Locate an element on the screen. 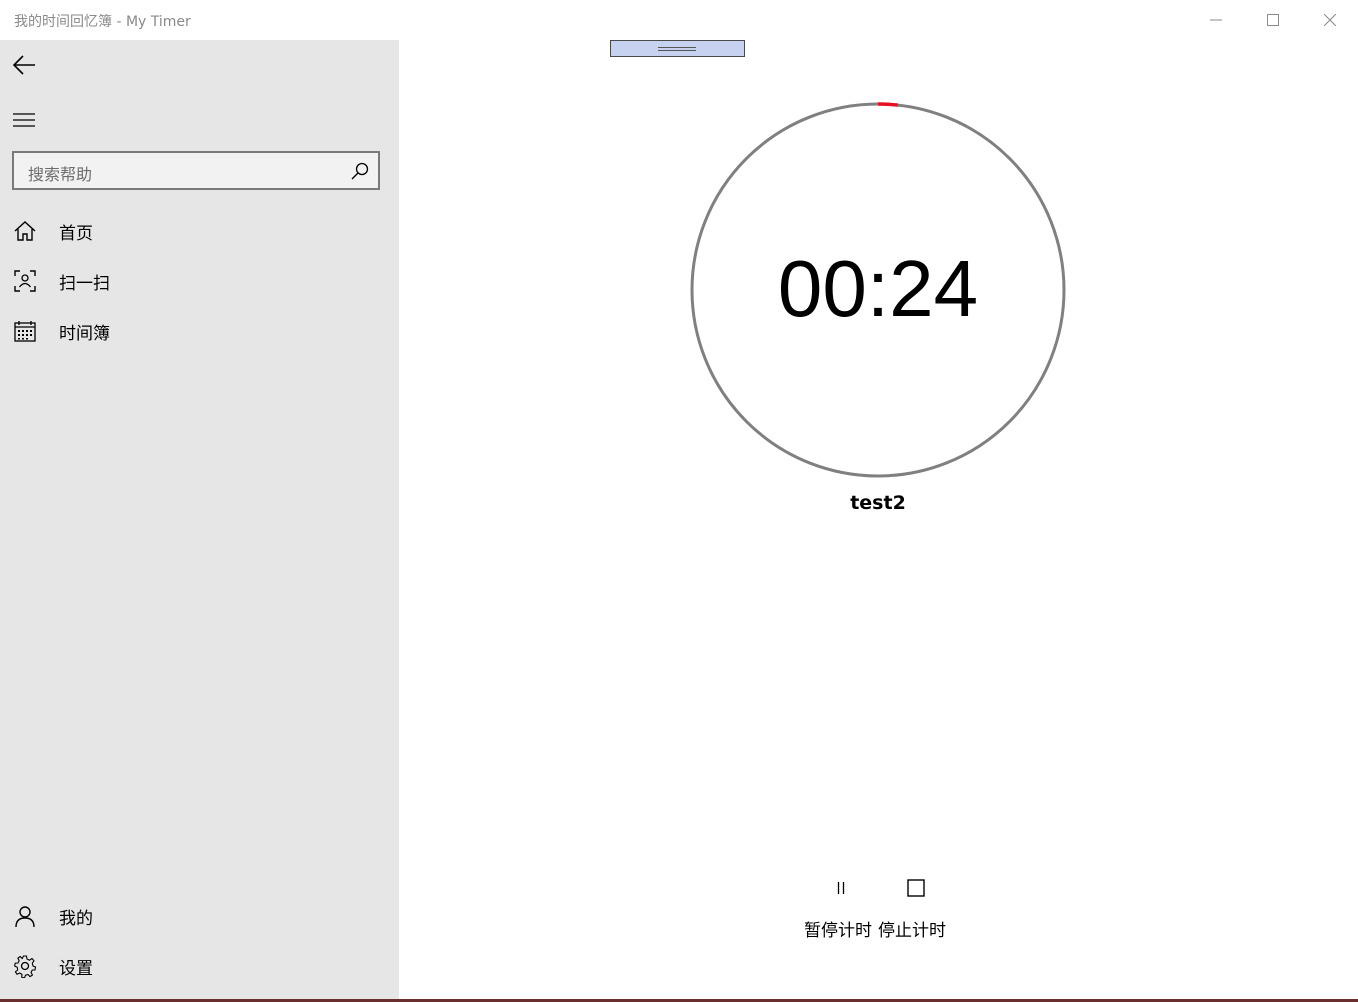 This screenshot has height=1002, width=1358. nav-item-timebook: 时间簿 is located at coordinates (199, 330).